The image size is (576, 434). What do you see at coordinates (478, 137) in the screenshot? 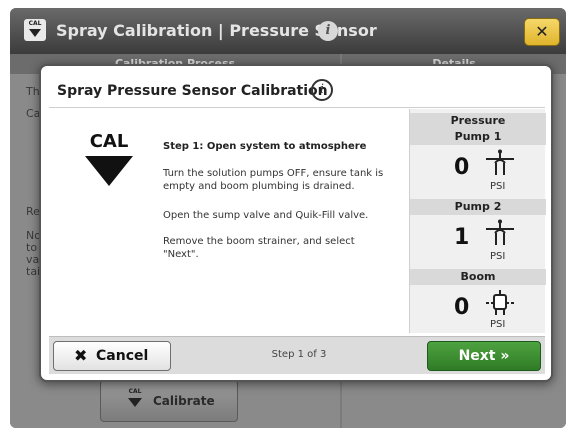
I see `pump-1-label: Pump 1` at bounding box center [478, 137].